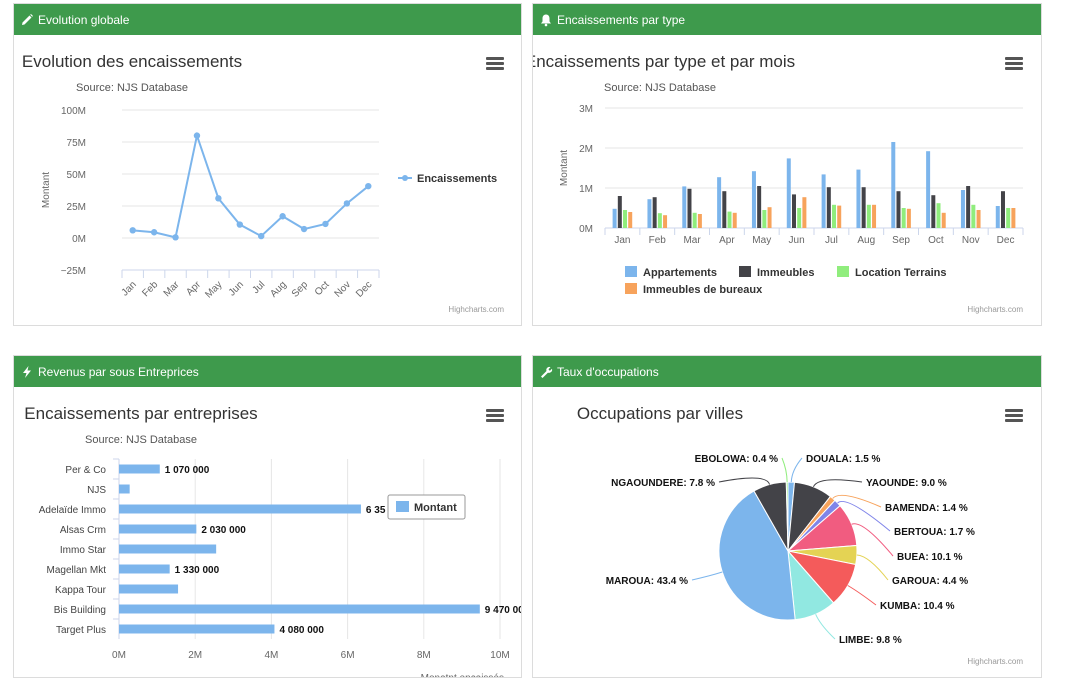 This screenshot has width=1080, height=696. What do you see at coordinates (671, 272) in the screenshot?
I see `legend-item: Appartements` at bounding box center [671, 272].